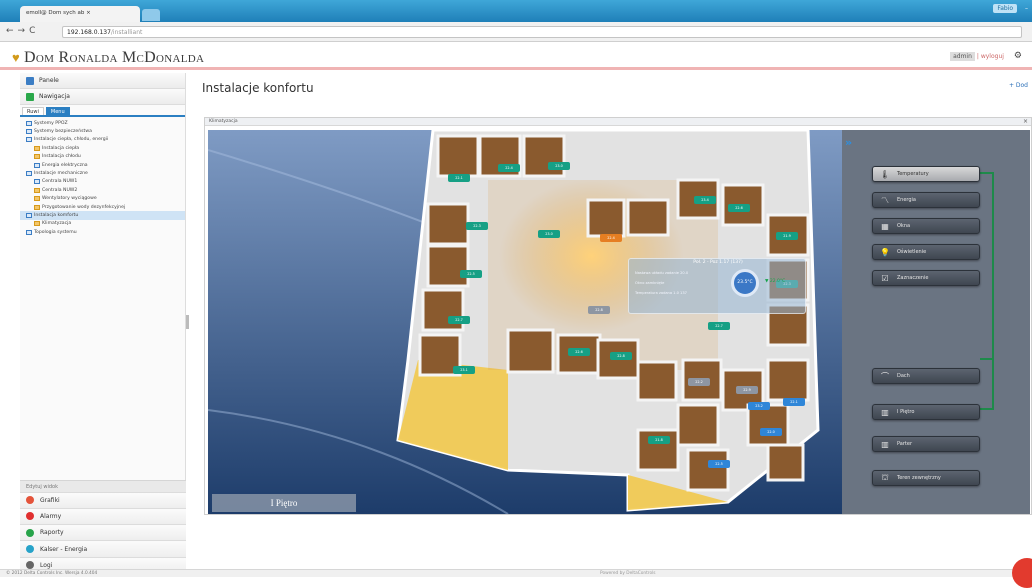  What do you see at coordinates (108, 58) in the screenshot?
I see `brand-logo: ♥ Dom Ronalda McDonalda` at bounding box center [108, 58].